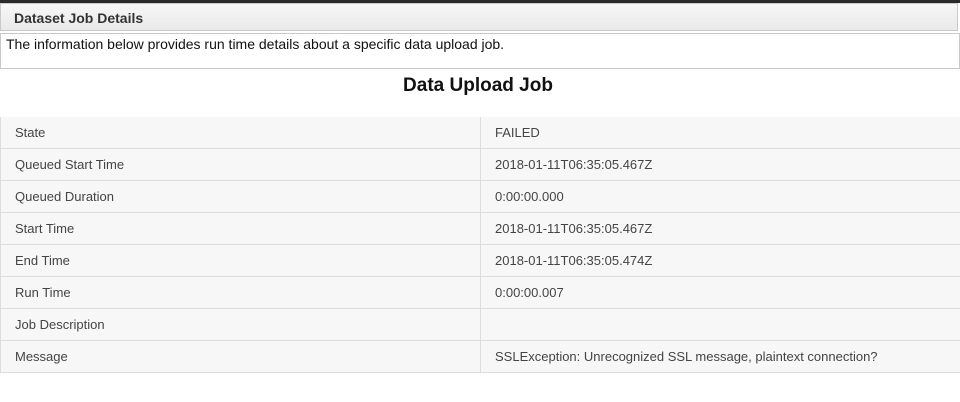 The width and height of the screenshot is (960, 402). Describe the element at coordinates (720, 324) in the screenshot. I see `row-value-job-description` at that location.